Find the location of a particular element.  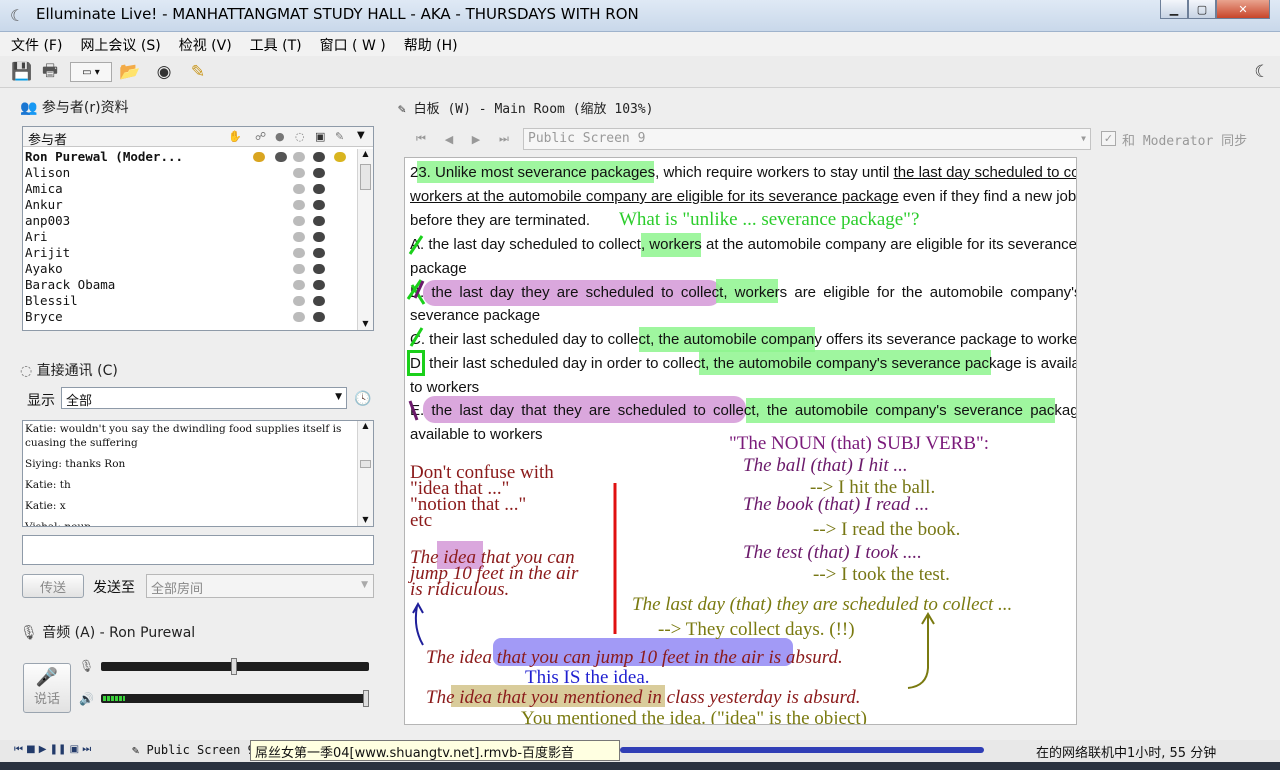

chat-message: Katie: x is located at coordinates (45, 506).